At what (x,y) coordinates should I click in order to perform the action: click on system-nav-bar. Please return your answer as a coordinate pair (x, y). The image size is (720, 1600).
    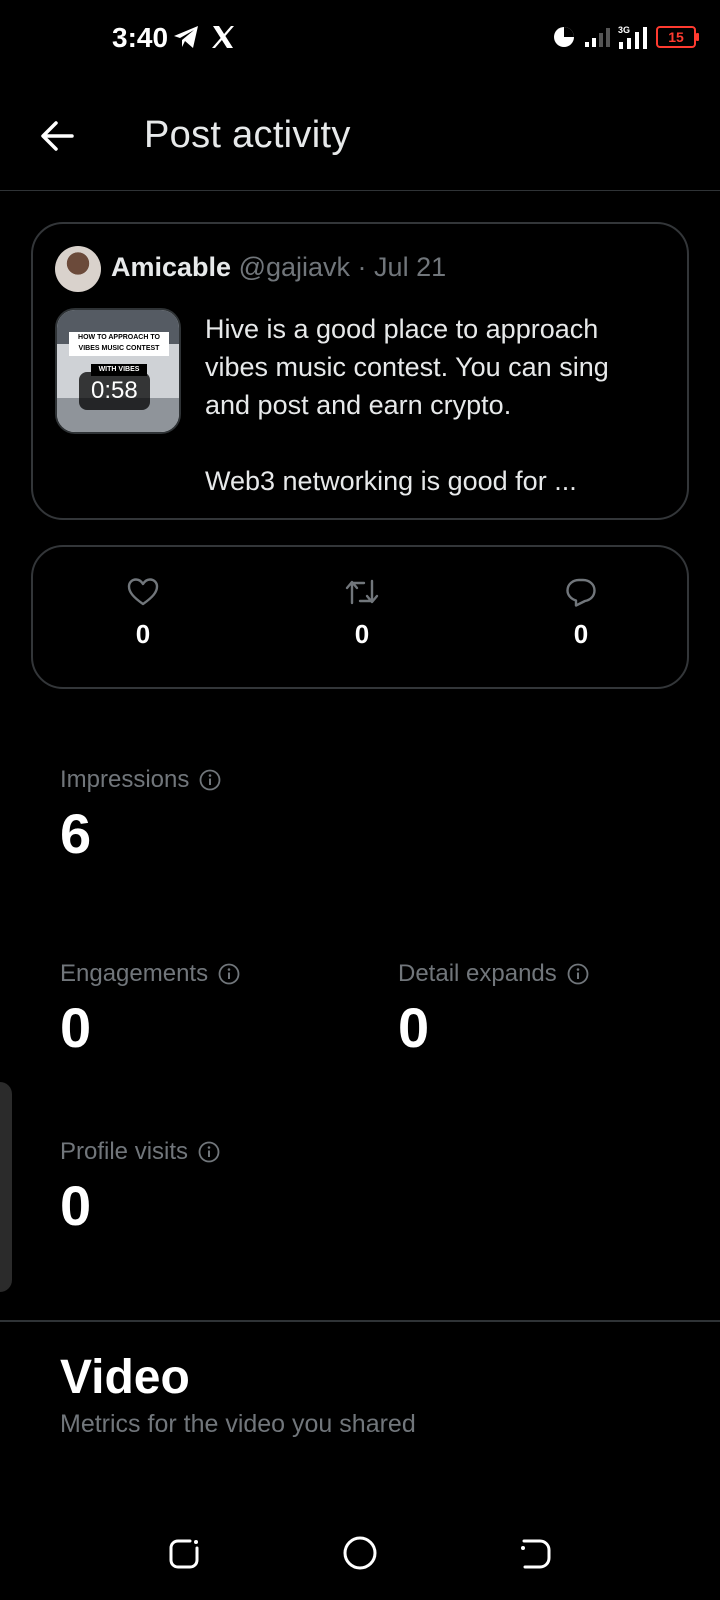
    Looking at the image, I should click on (360, 1552).